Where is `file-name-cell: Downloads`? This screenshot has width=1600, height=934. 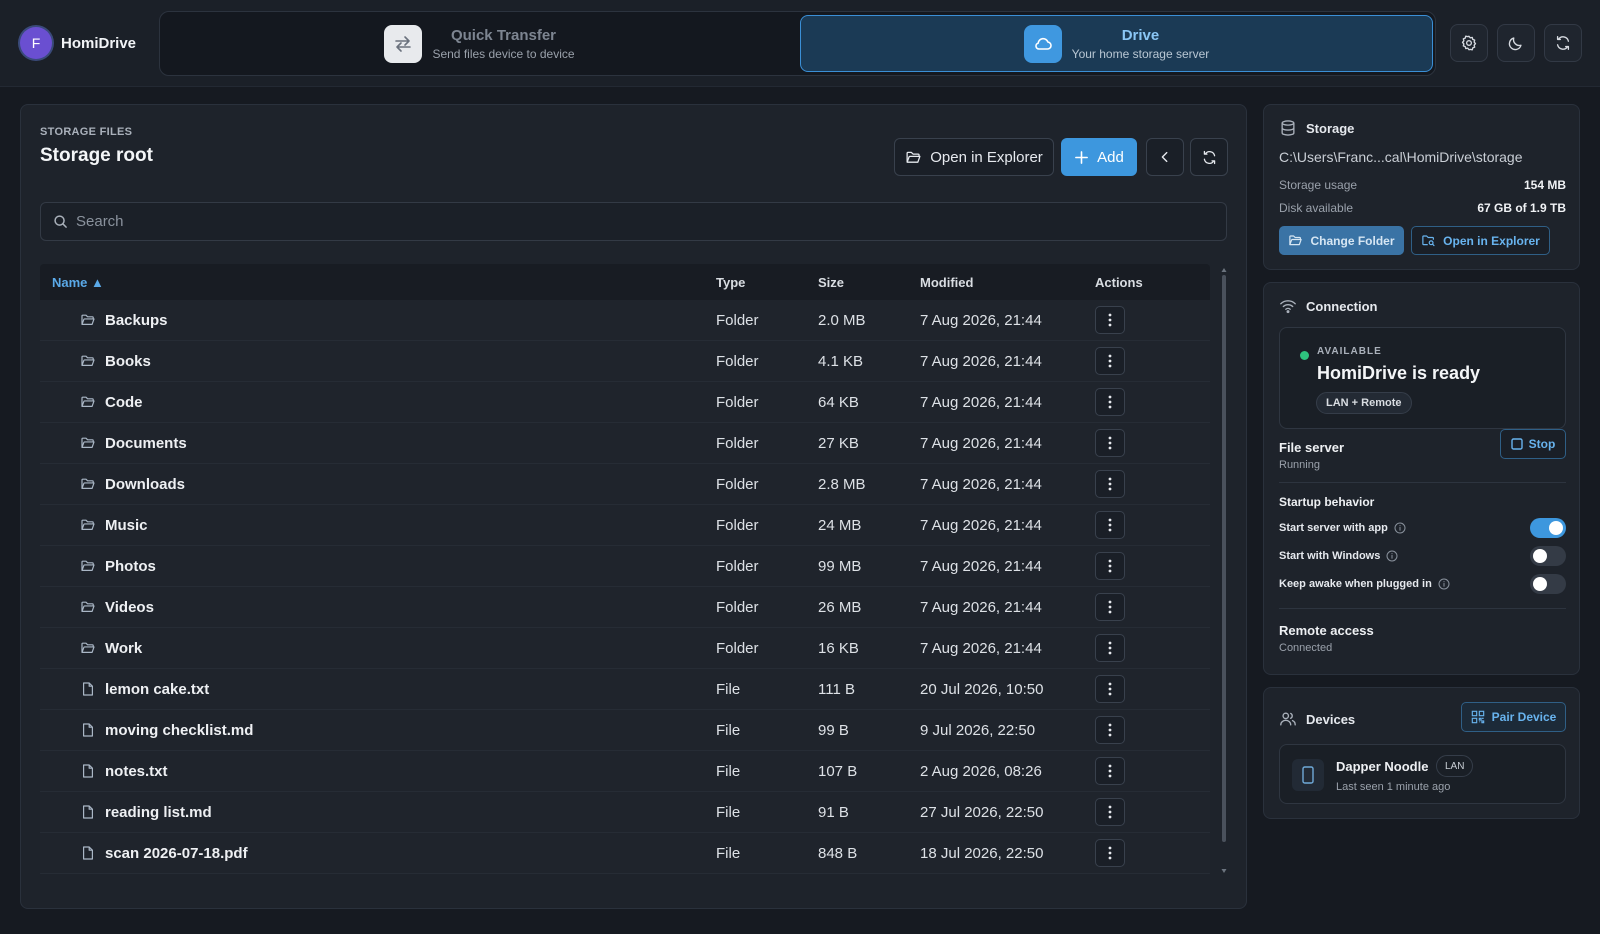 file-name-cell: Downloads is located at coordinates (132, 484).